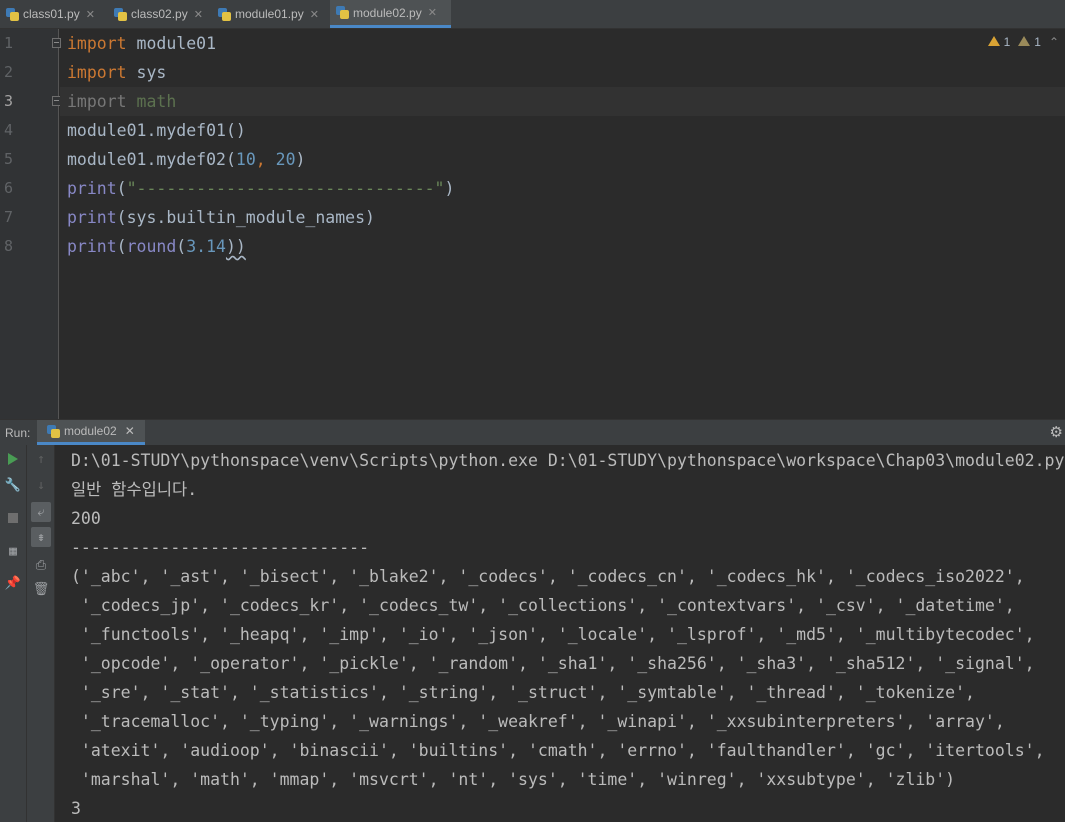 The width and height of the screenshot is (1065, 822). Describe the element at coordinates (9, 43) in the screenshot. I see `line-number: 1` at that location.